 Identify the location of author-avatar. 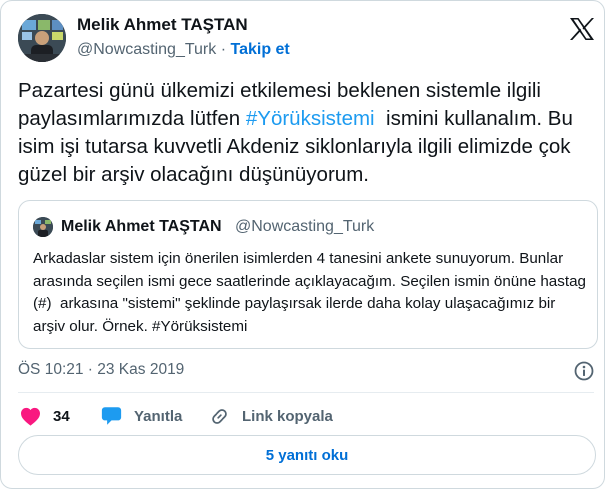
(42, 38).